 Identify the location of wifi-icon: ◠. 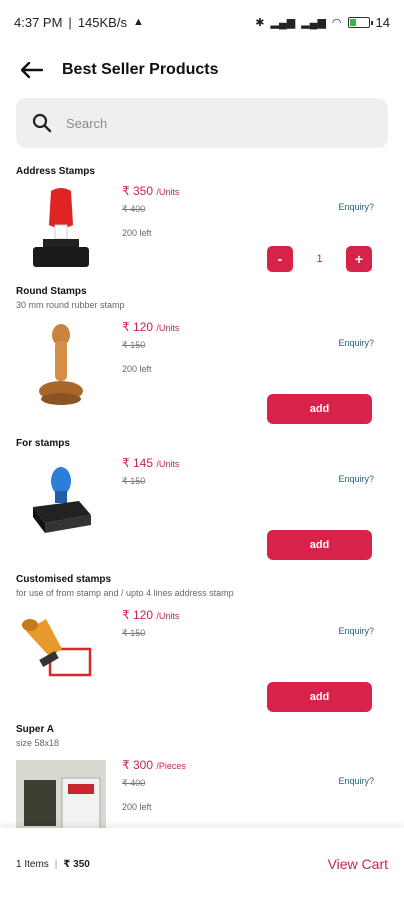
(336, 22).